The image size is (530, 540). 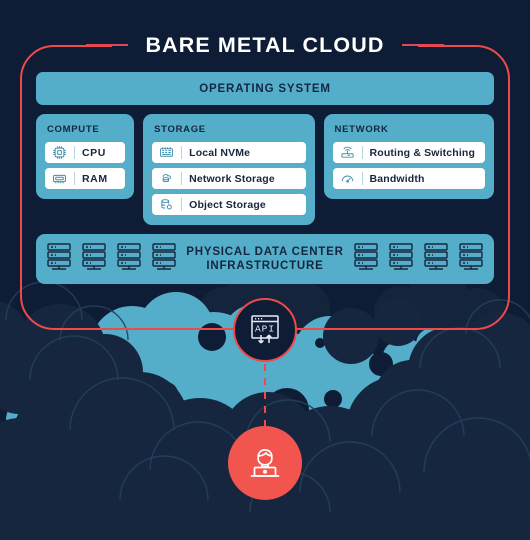 I want to click on item-local-nvme: Local NVMe, so click(x=229, y=152).